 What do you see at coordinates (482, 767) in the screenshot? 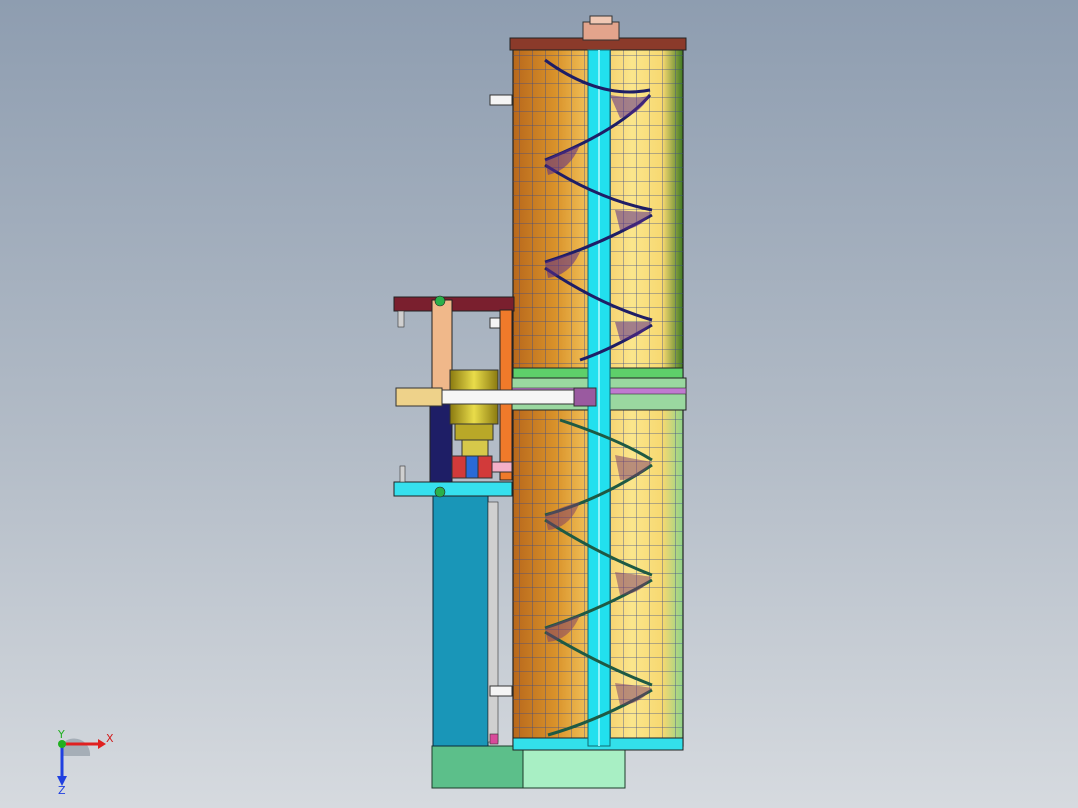
I see `base-plate` at bounding box center [482, 767].